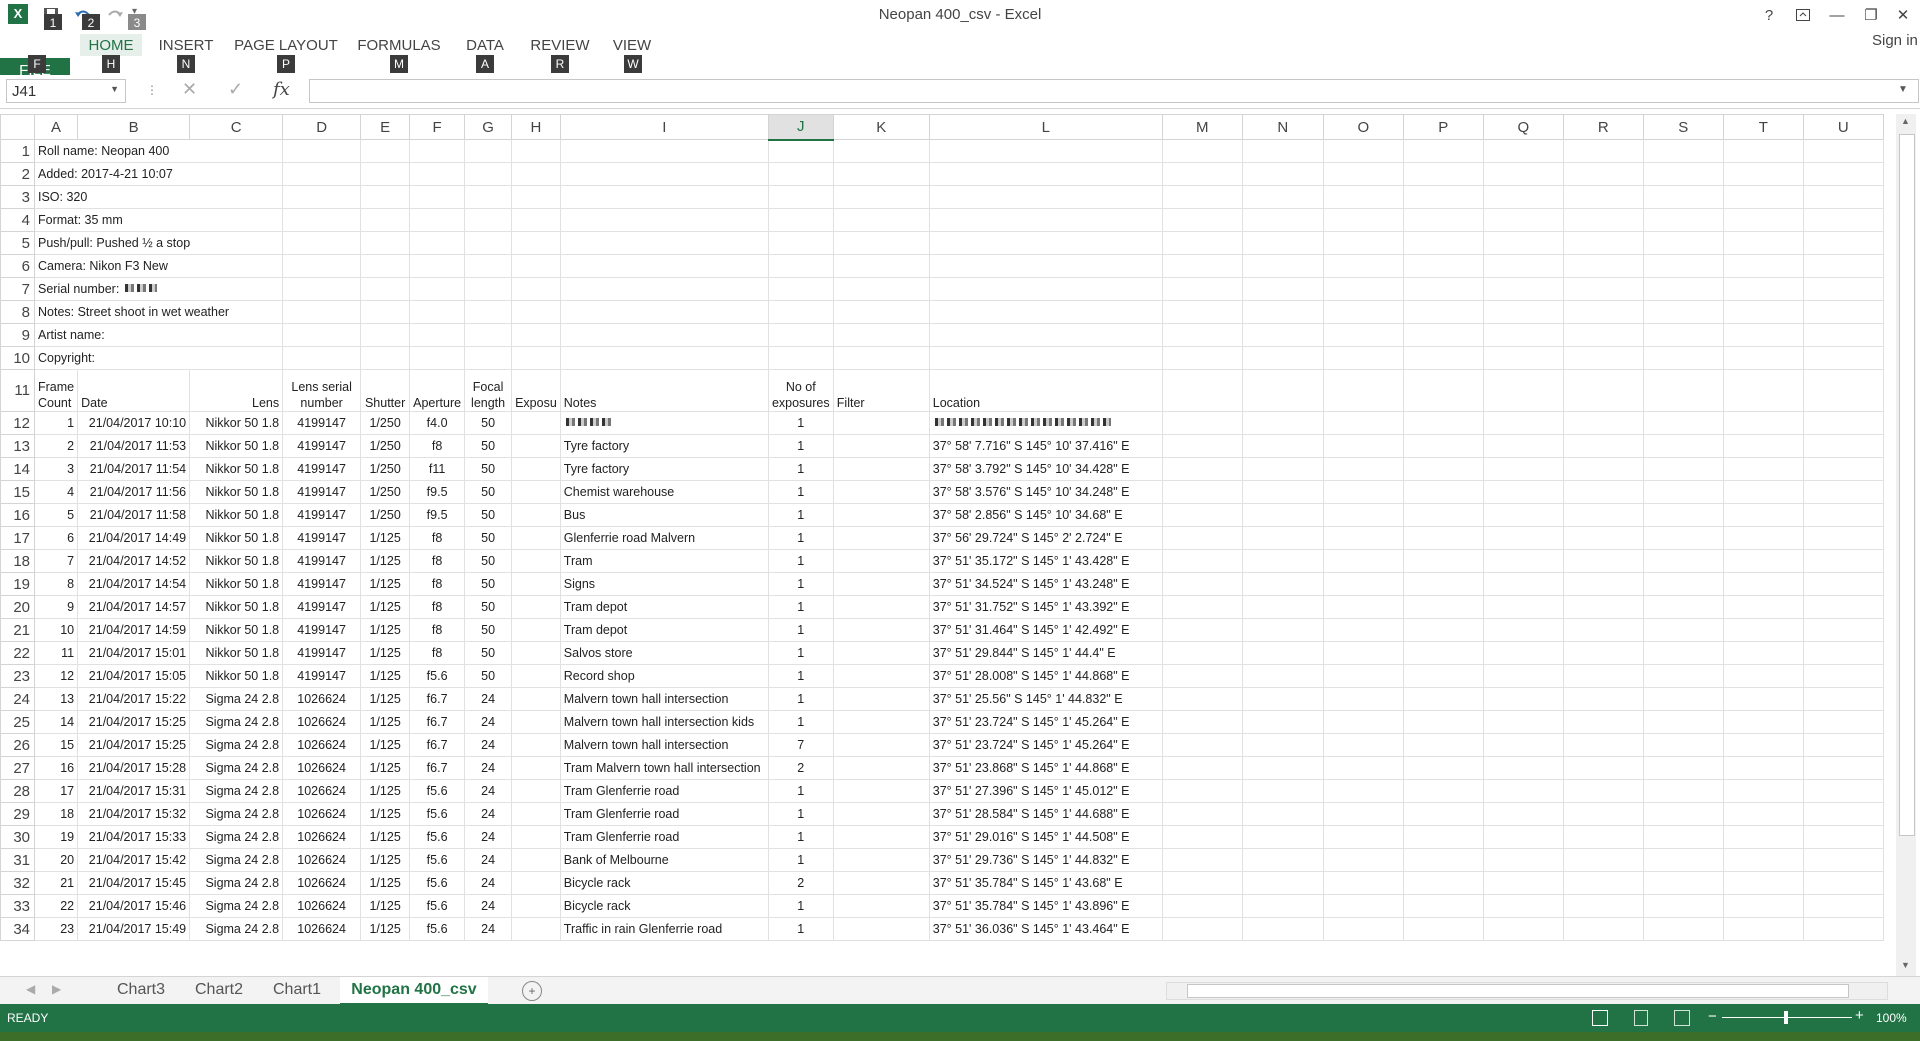  I want to click on meta-cell: Camera: Nikon F3 New, so click(158, 266).